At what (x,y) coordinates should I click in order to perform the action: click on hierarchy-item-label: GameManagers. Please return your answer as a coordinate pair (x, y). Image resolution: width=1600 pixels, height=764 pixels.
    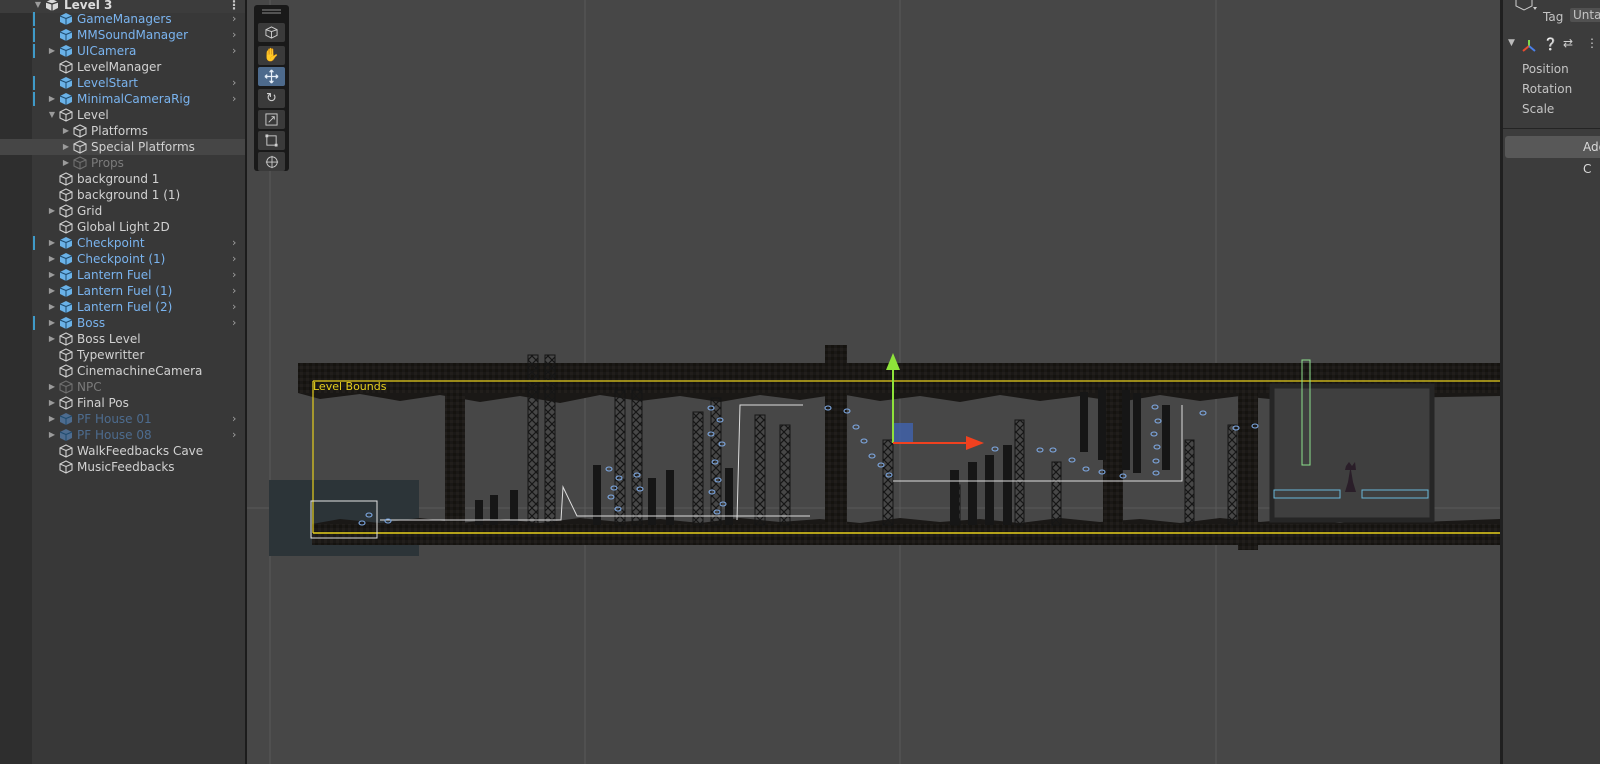
    Looking at the image, I should click on (124, 19).